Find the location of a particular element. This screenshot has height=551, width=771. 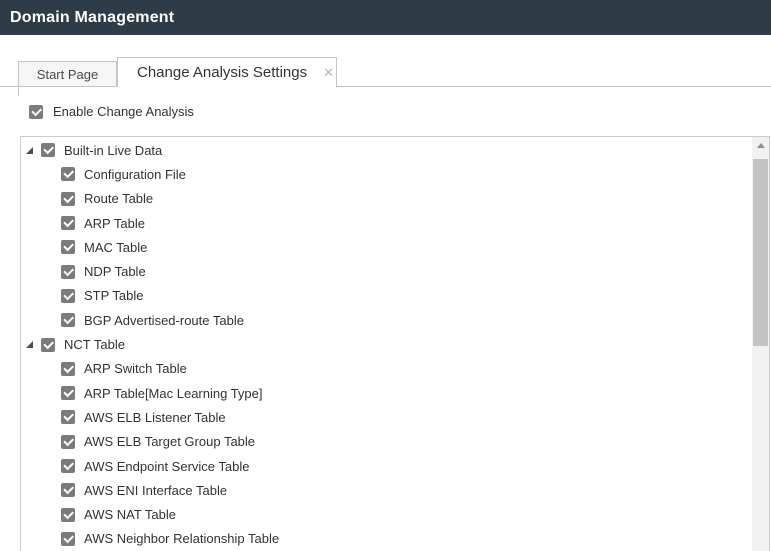

close-tab-icon: ✕ is located at coordinates (328, 72).